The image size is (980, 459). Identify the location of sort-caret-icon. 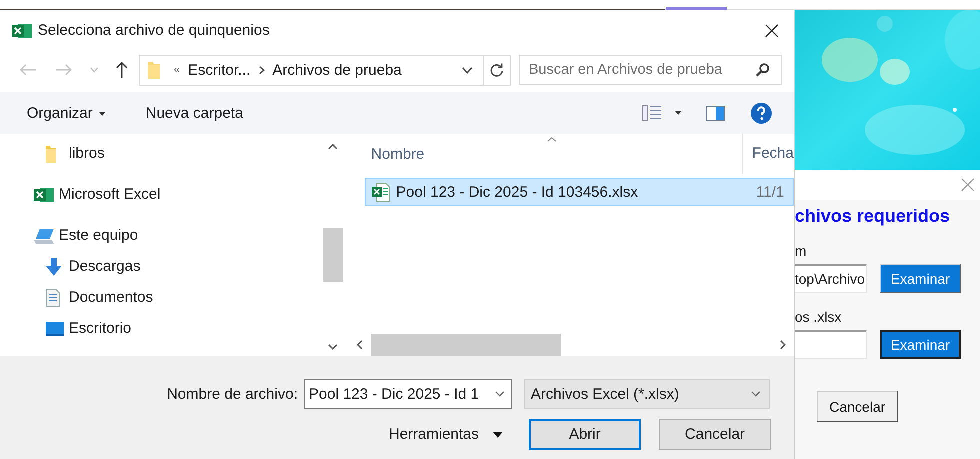
(552, 139).